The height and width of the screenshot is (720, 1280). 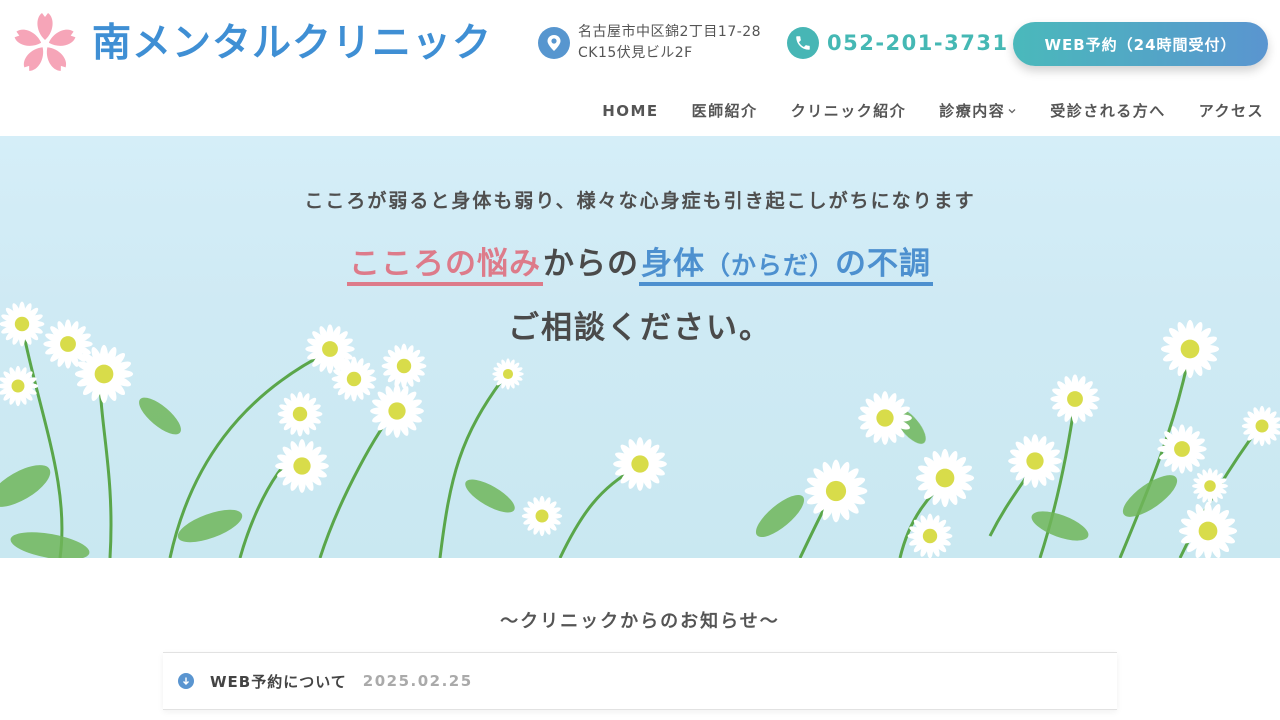 What do you see at coordinates (635, 53) in the screenshot?
I see `address-line2: CK15伏見ビル2F` at bounding box center [635, 53].